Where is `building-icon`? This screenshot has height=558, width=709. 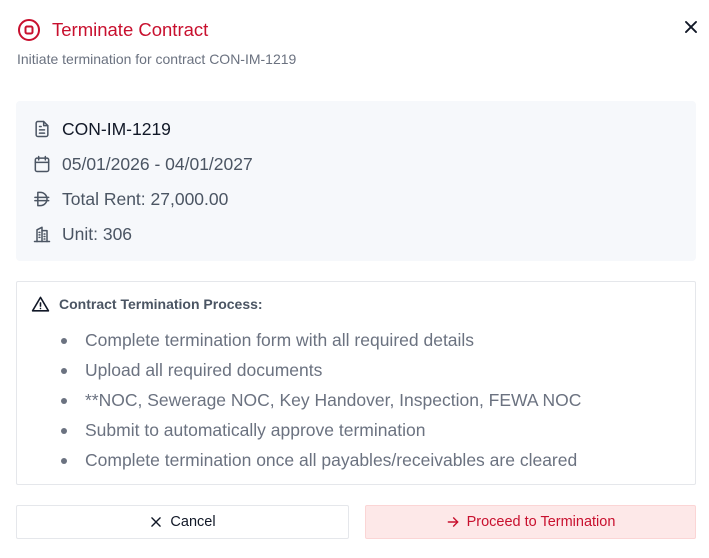
building-icon is located at coordinates (42, 234).